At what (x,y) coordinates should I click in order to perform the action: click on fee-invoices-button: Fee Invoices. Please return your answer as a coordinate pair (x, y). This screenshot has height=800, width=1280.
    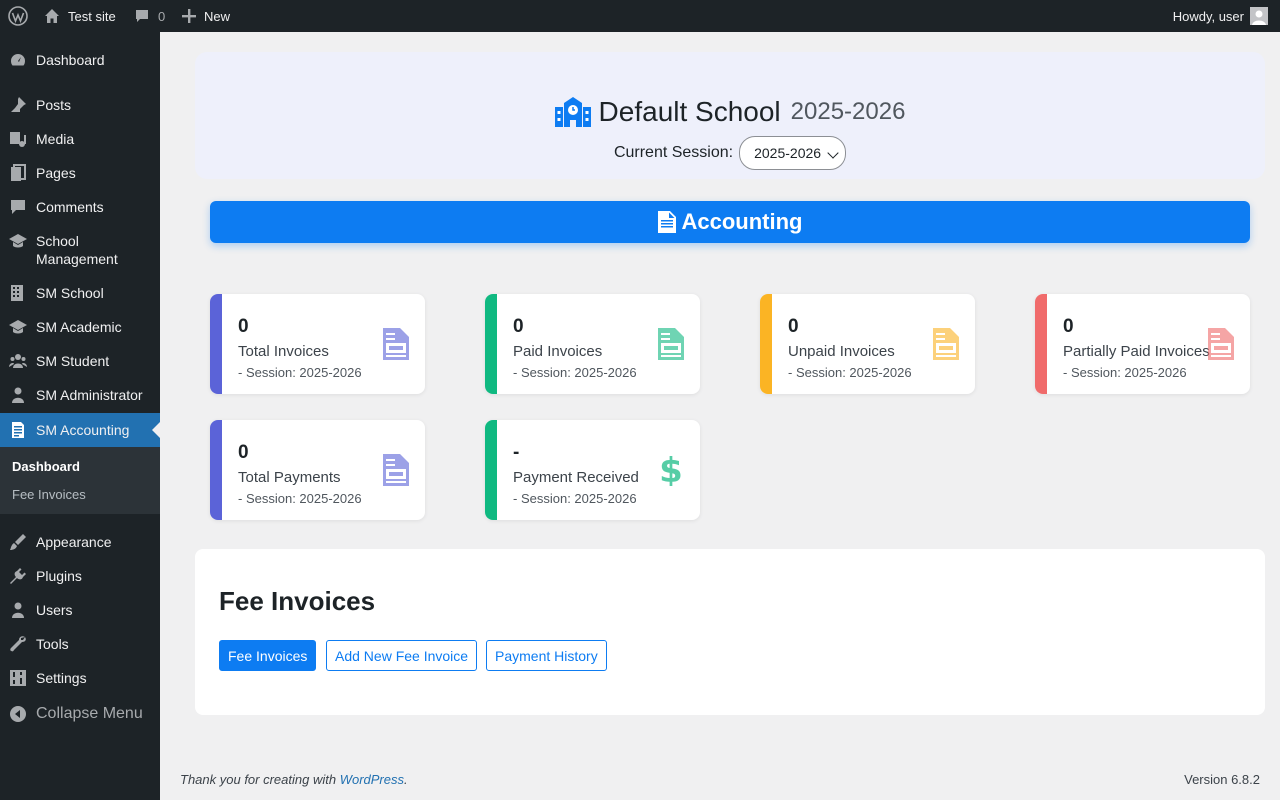
    Looking at the image, I should click on (268, 655).